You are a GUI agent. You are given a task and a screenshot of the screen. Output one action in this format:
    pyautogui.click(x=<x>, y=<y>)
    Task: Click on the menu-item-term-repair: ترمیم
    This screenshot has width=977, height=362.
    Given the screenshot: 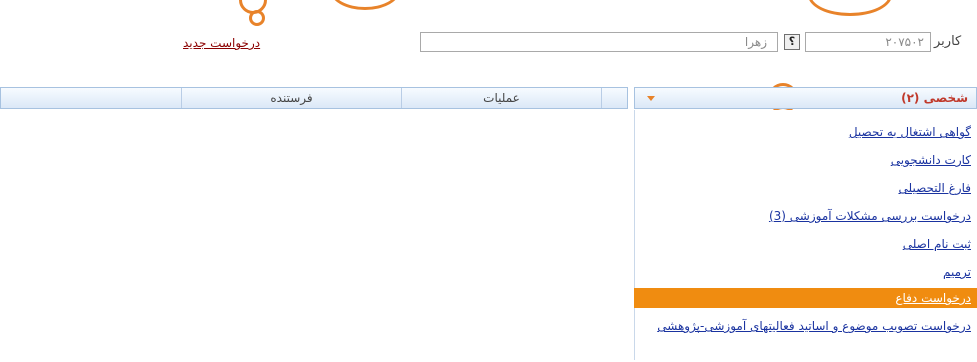 What is the action you would take?
    pyautogui.click(x=805, y=272)
    